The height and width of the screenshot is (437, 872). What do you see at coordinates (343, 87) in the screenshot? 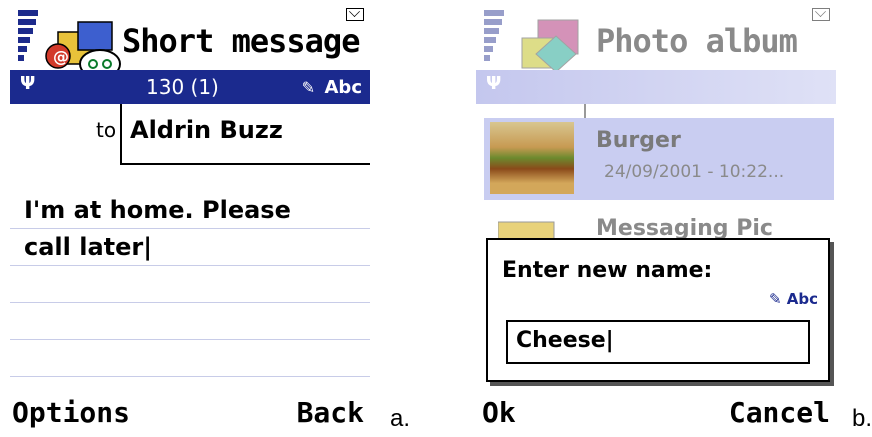
I see `input-mode-indicator: Abc` at bounding box center [343, 87].